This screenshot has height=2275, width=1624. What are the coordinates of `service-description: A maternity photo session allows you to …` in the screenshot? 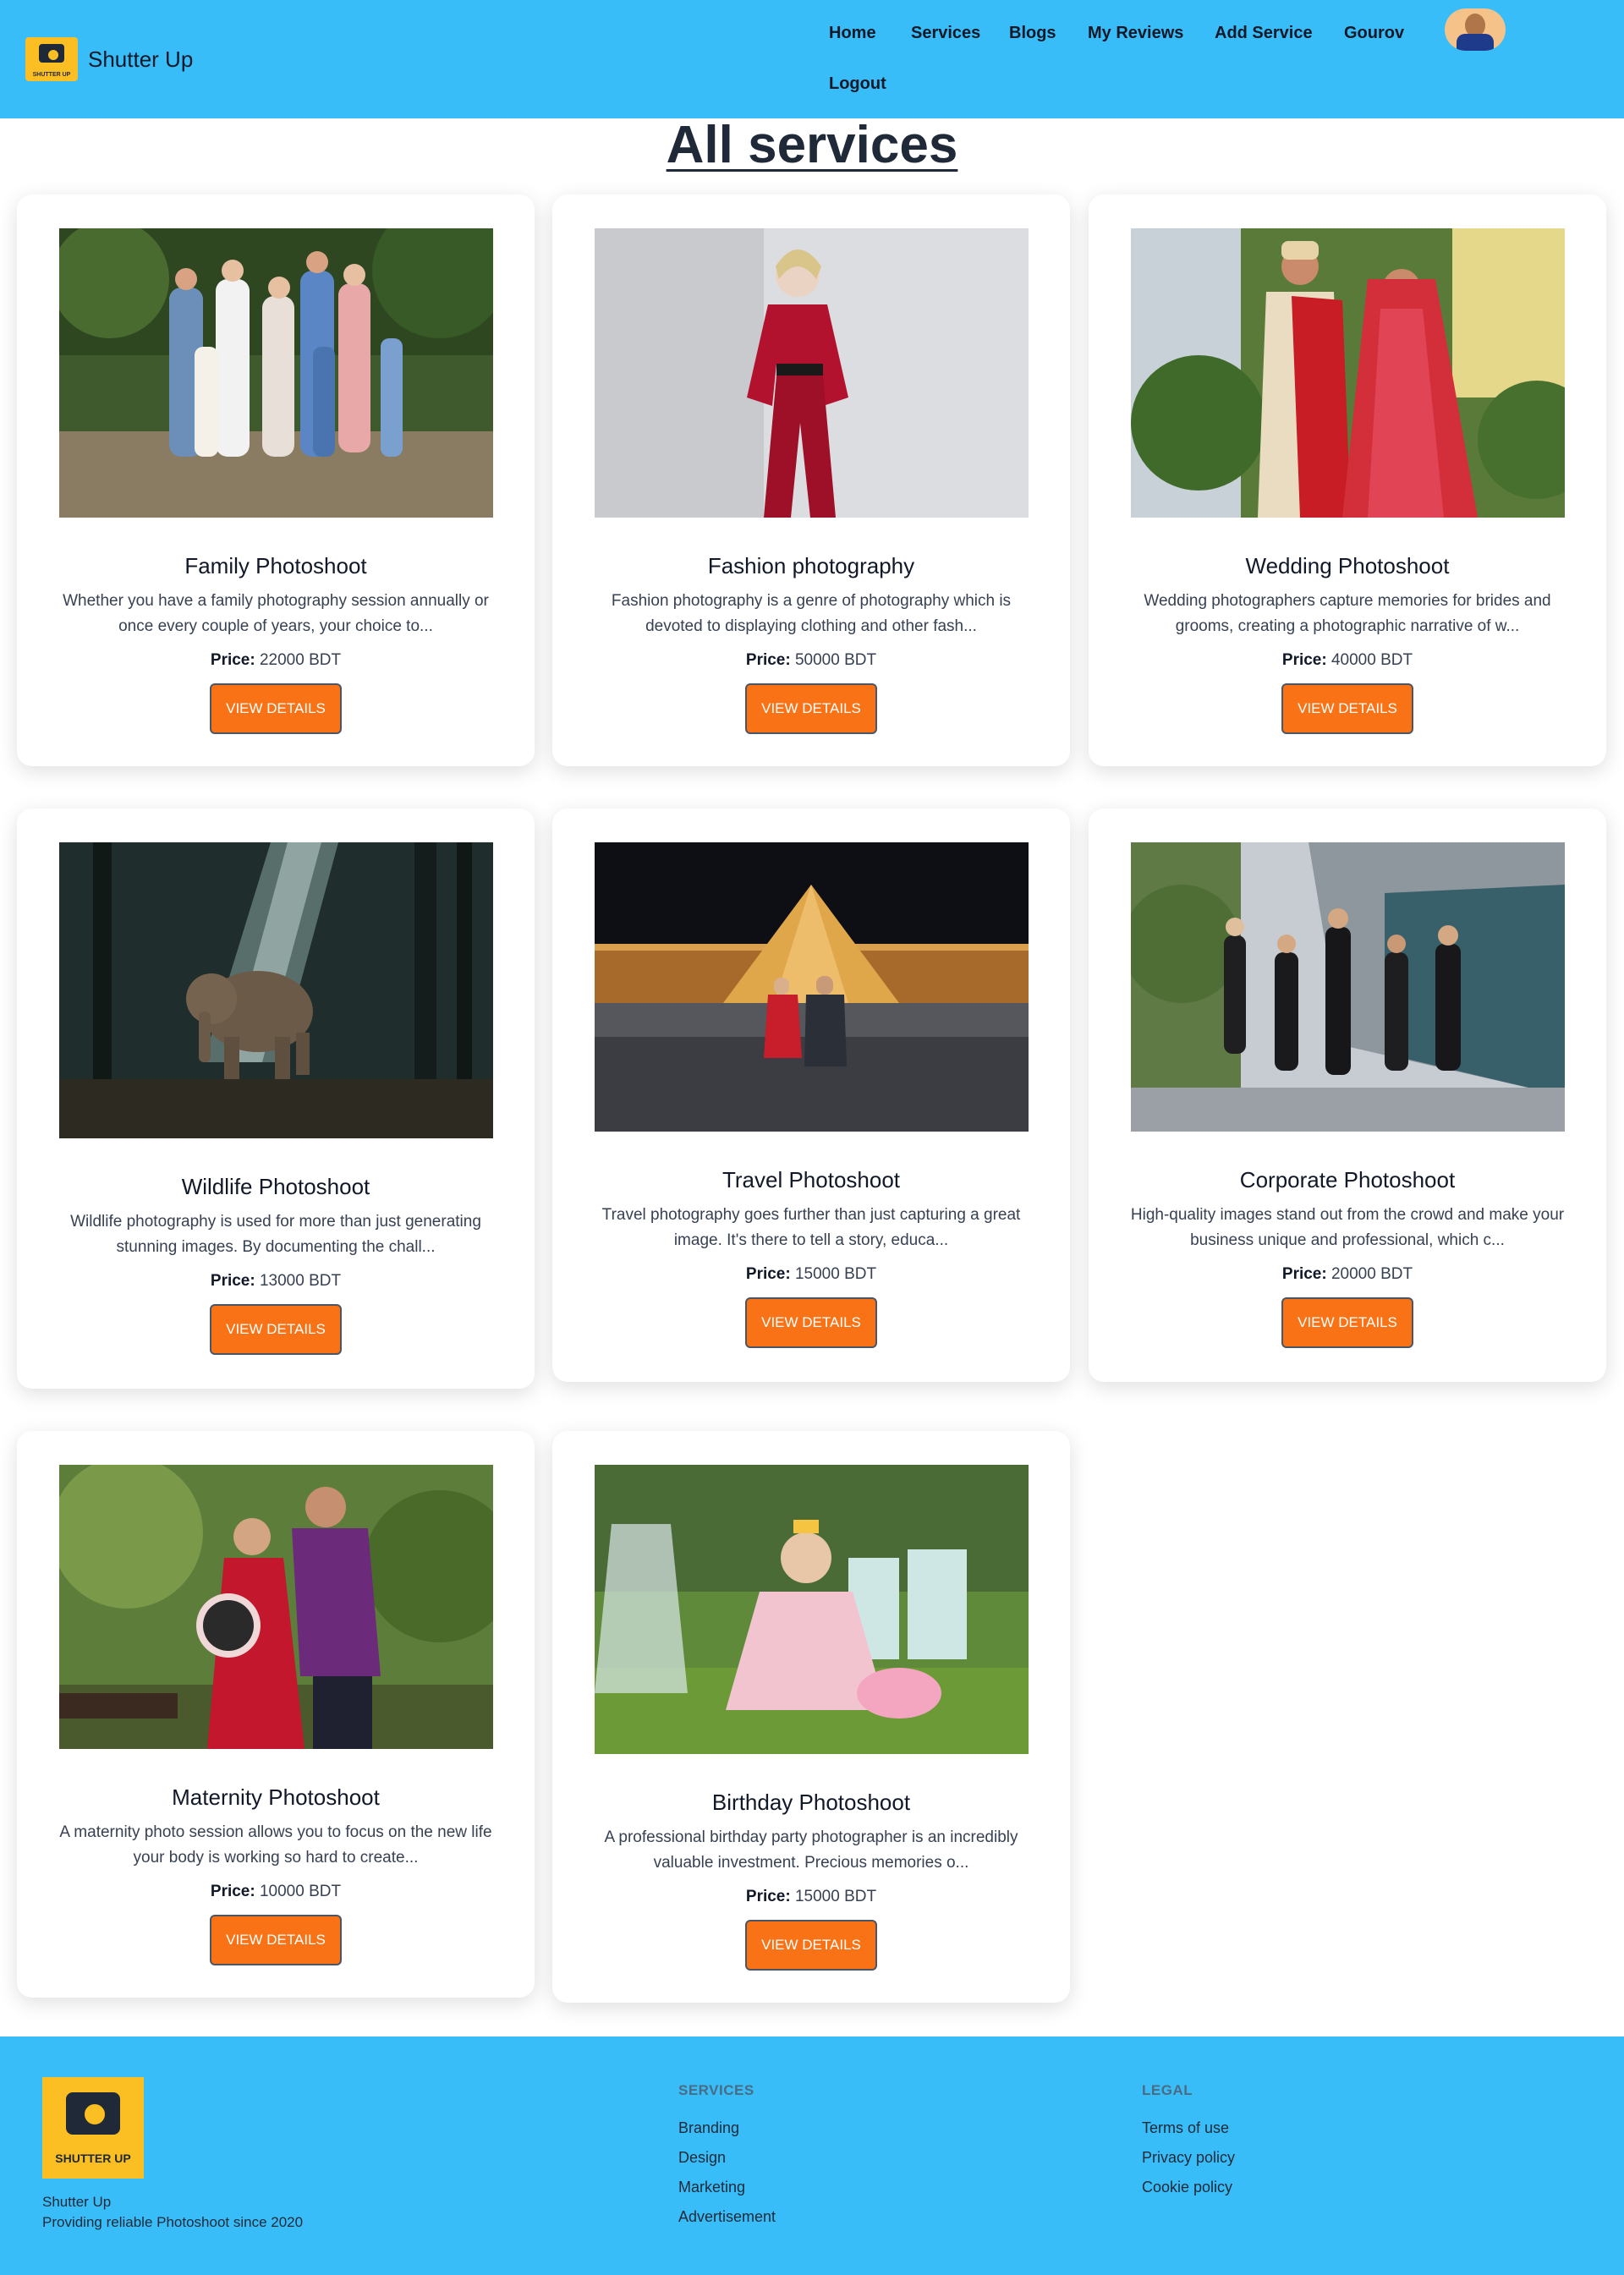 It's located at (275, 1845).